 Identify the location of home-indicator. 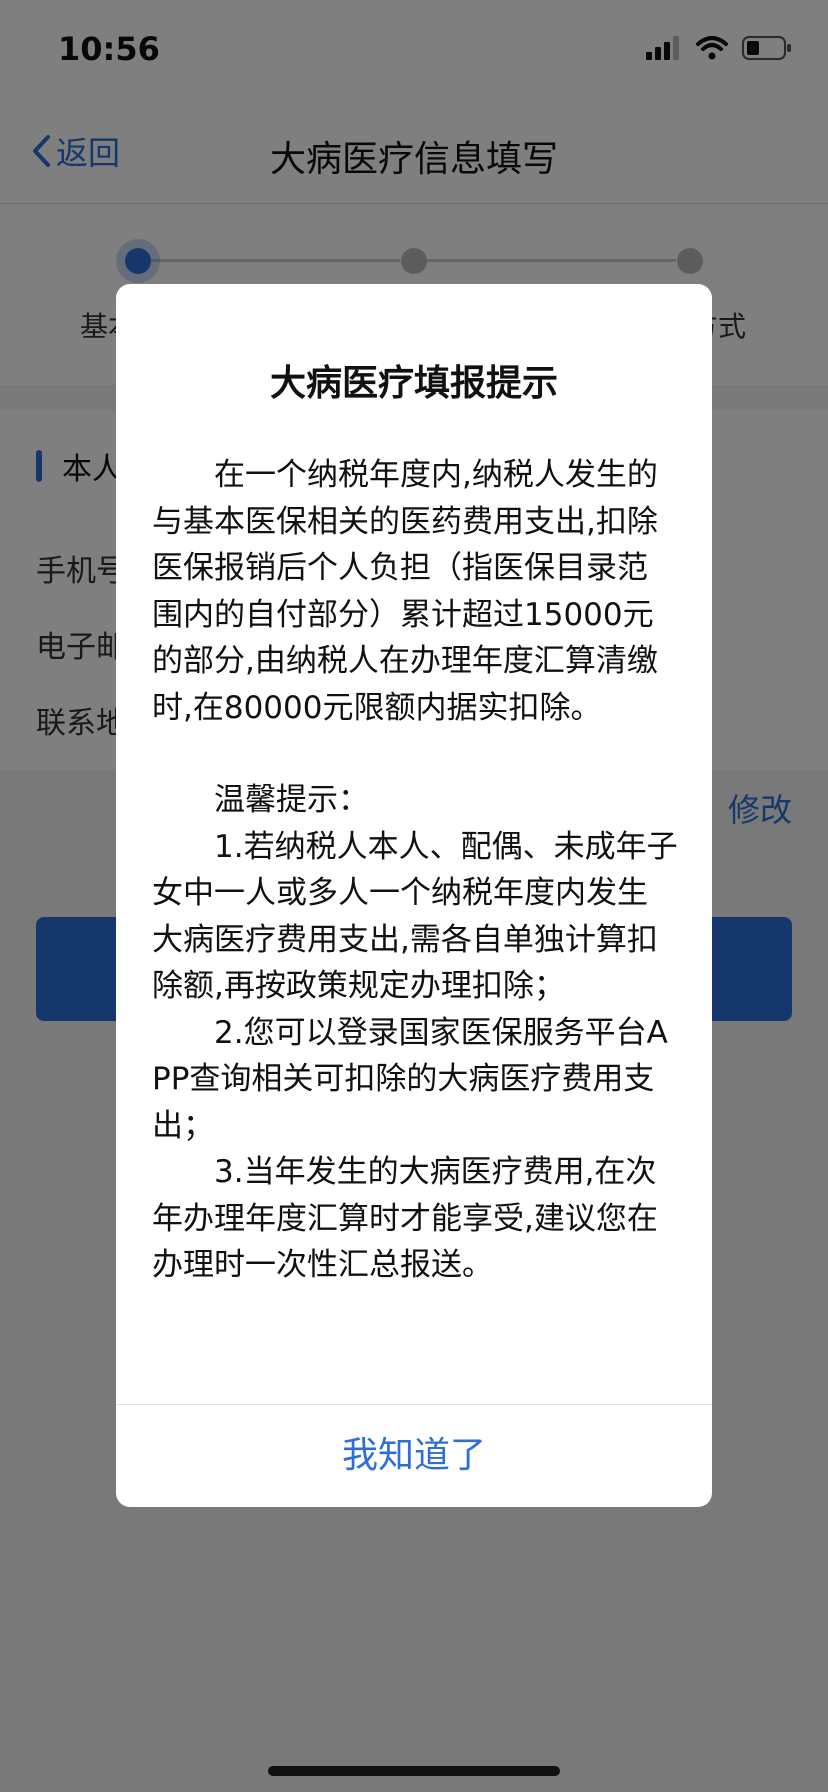
(414, 1771).